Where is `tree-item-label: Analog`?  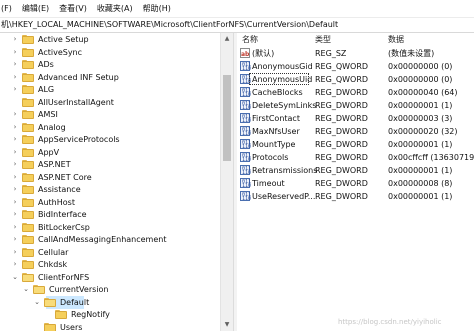
tree-item-label: Analog is located at coordinates (52, 127).